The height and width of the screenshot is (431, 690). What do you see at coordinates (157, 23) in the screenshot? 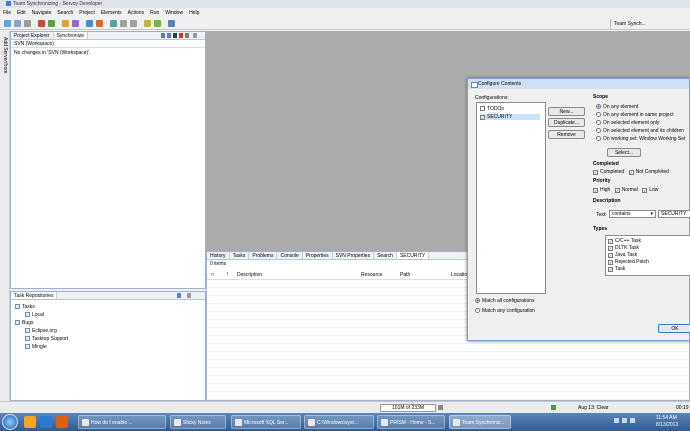
I see `sync-icon` at bounding box center [157, 23].